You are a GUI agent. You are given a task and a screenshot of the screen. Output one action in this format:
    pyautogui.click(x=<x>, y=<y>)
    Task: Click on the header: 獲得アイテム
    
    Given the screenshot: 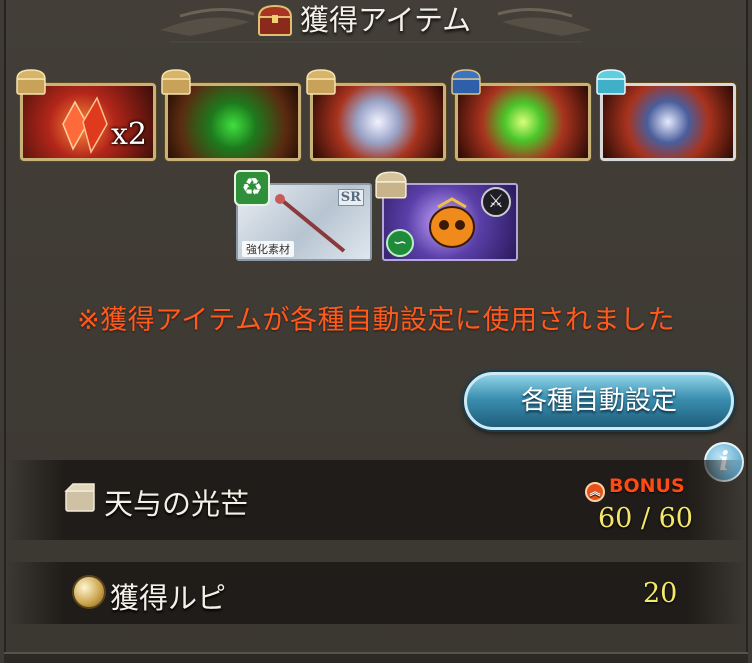 What is the action you would take?
    pyautogui.click(x=376, y=24)
    